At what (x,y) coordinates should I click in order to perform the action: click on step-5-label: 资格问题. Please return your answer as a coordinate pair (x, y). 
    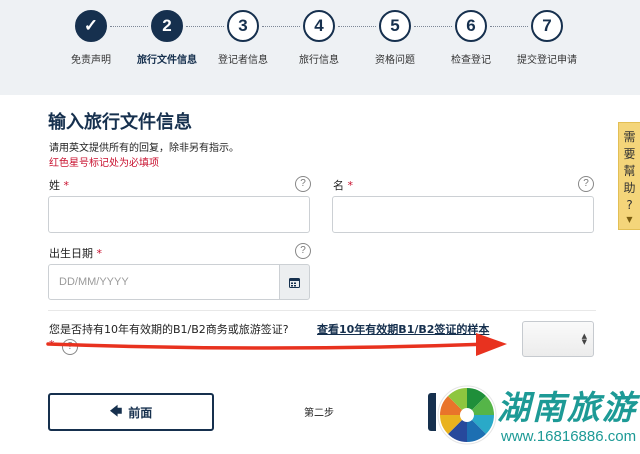
    Looking at the image, I should click on (395, 60).